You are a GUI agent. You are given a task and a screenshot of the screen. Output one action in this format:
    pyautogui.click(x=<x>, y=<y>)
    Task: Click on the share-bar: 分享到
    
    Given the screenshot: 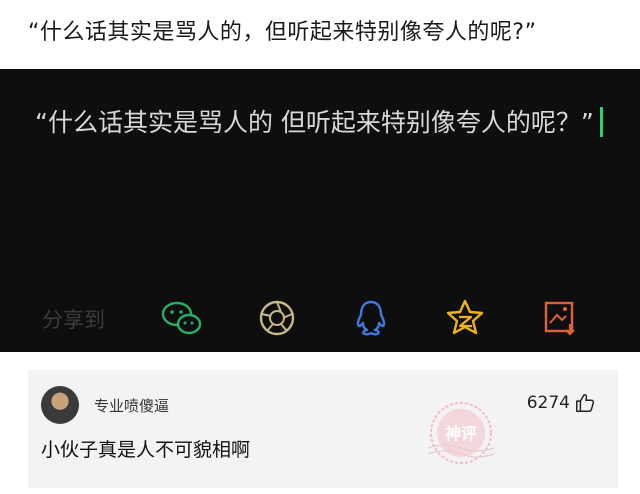 What is the action you would take?
    pyautogui.click(x=320, y=316)
    